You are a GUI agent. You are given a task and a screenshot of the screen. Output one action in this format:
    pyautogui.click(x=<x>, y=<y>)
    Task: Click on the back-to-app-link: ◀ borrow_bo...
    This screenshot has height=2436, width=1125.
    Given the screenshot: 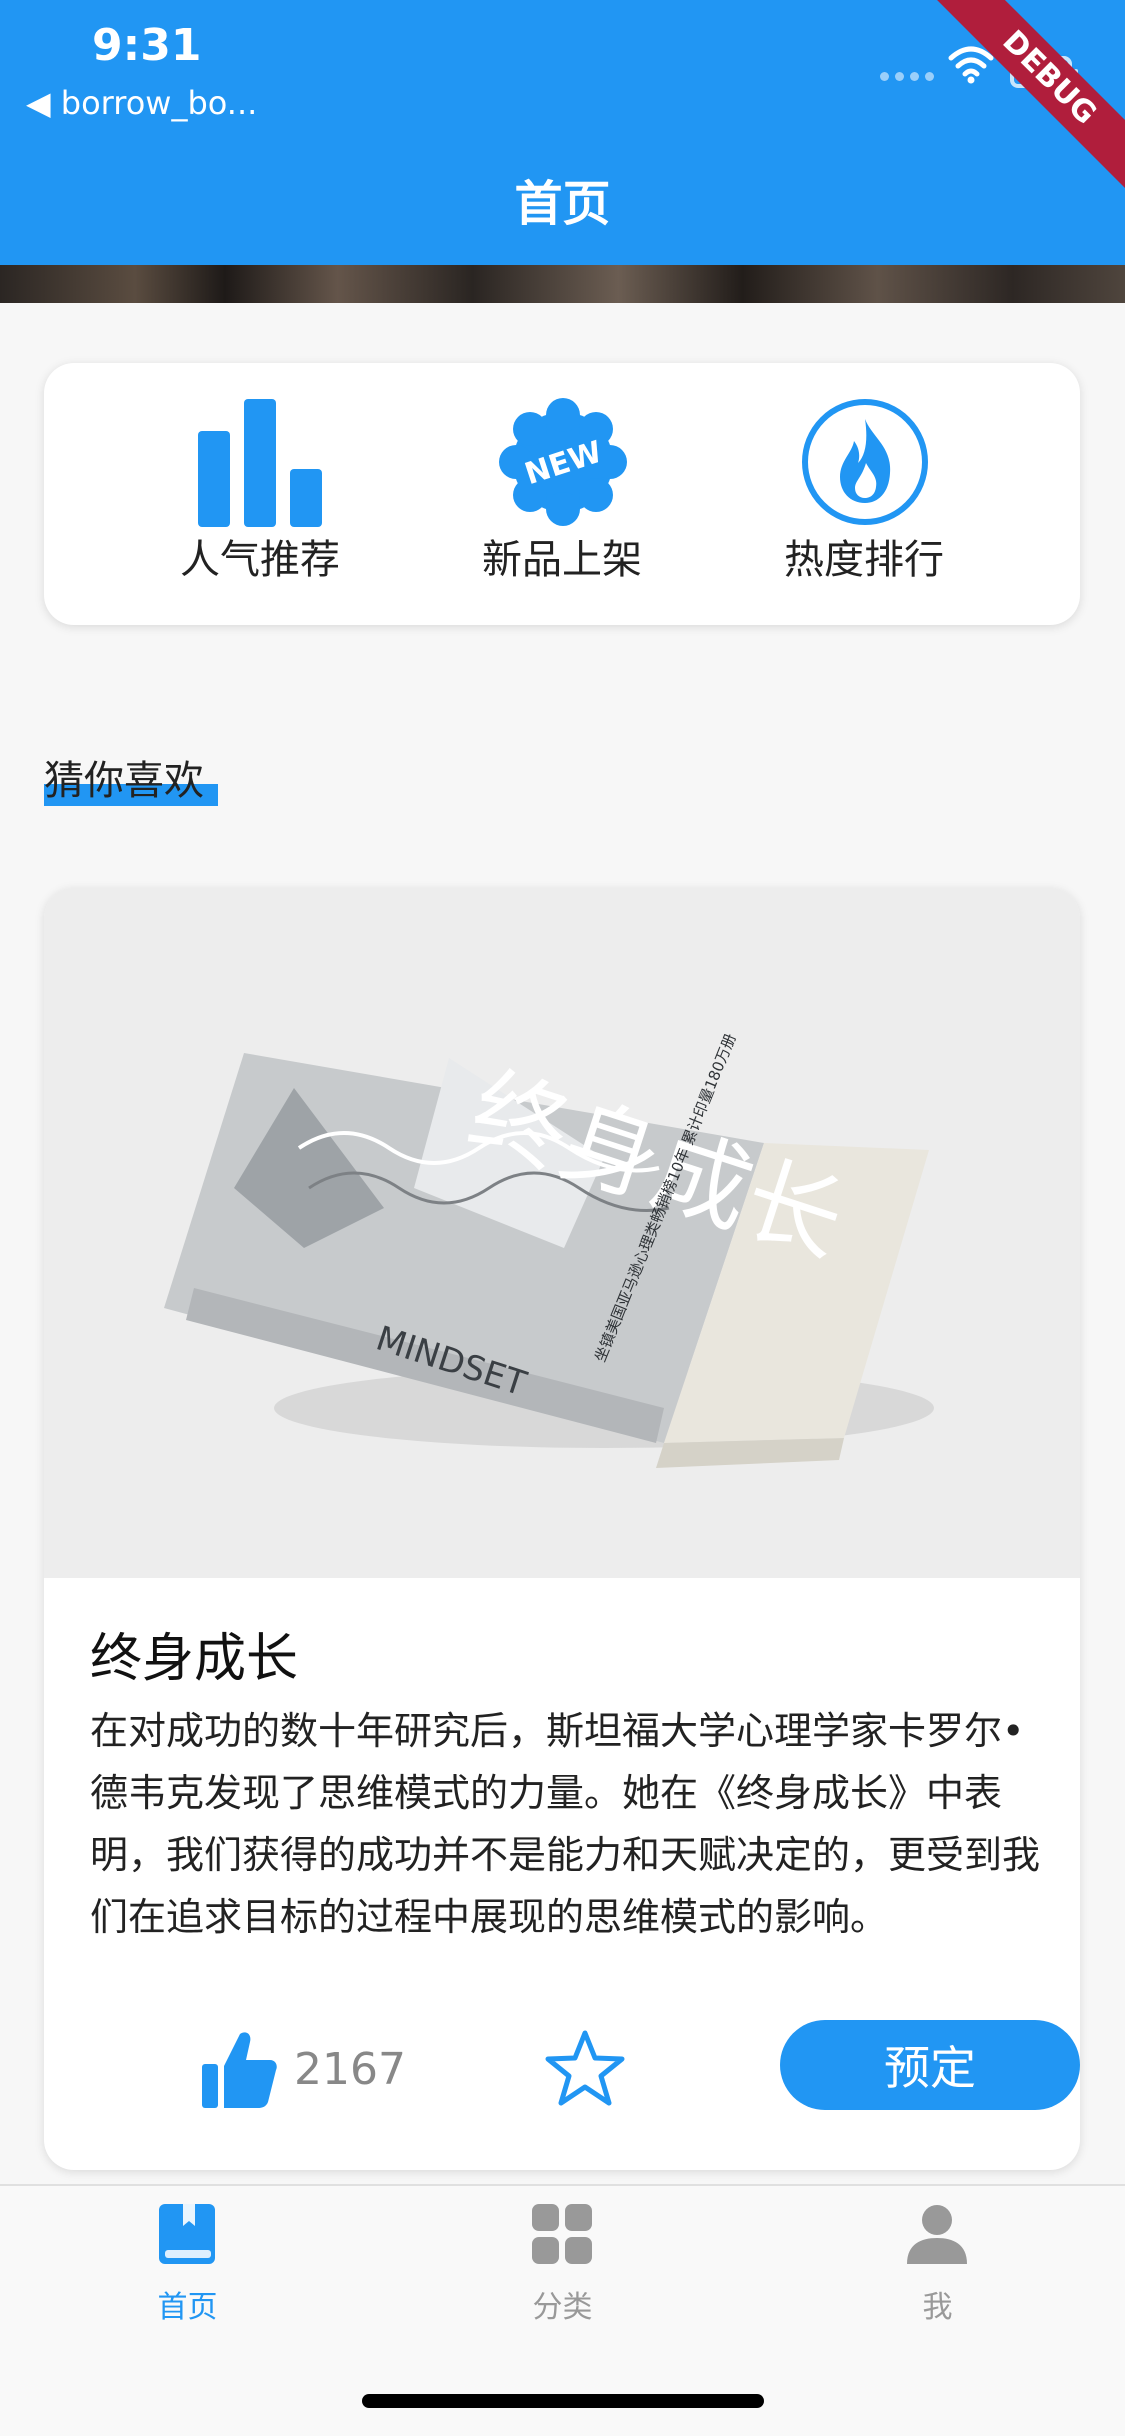 What is the action you would take?
    pyautogui.click(x=141, y=103)
    